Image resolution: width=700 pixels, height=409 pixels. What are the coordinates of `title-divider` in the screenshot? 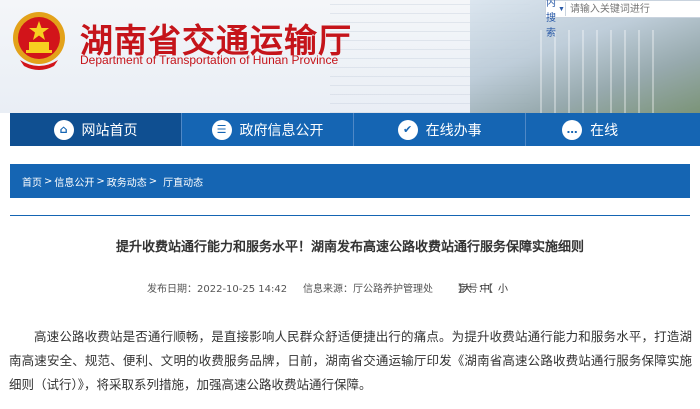 It's located at (350, 215).